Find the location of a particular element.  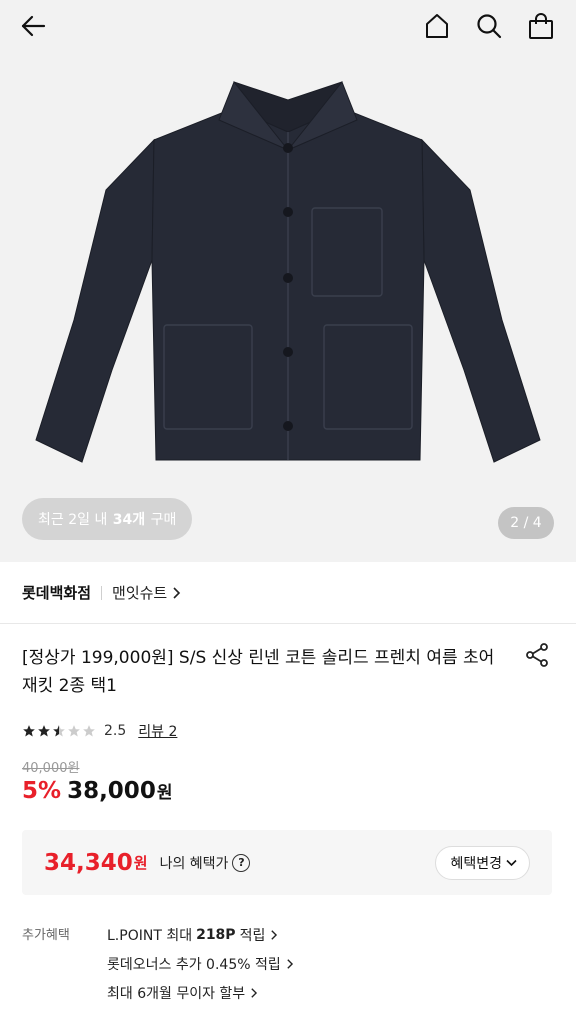

star-rating is located at coordinates (59, 731).